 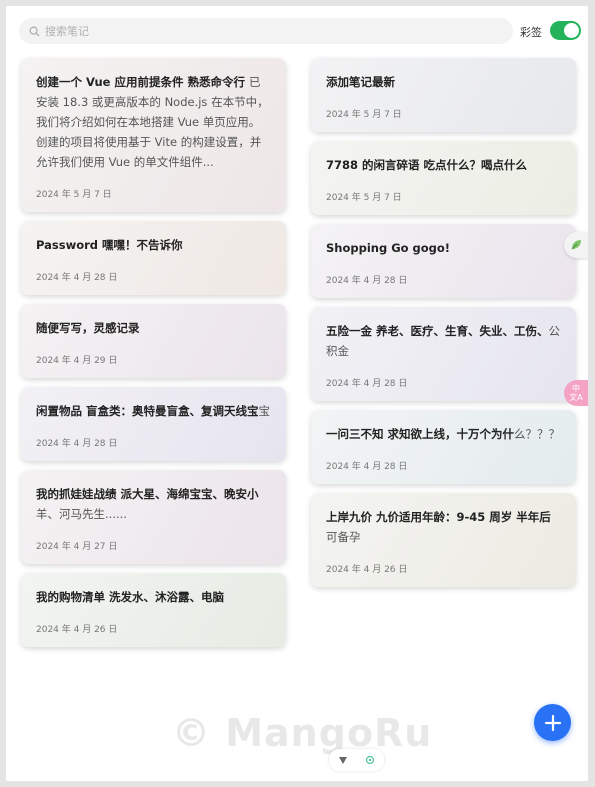 I want to click on leaf-side-button, so click(x=576, y=245).